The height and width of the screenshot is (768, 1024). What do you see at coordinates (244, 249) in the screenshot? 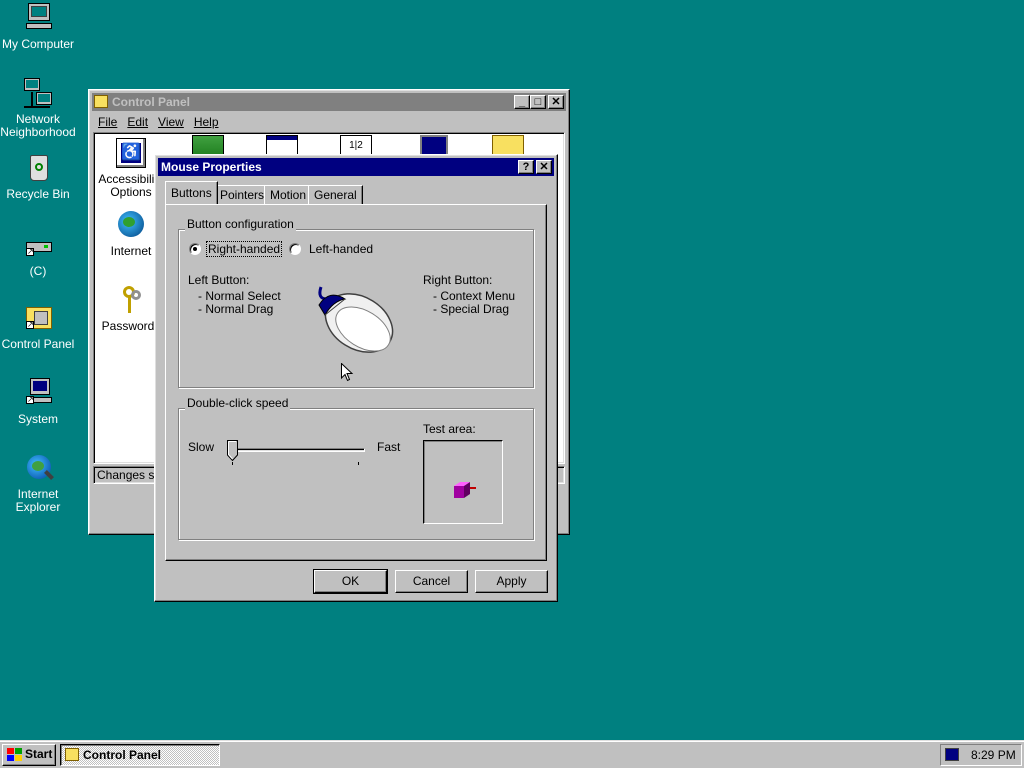
I see `right-handed-label: Right-handed` at bounding box center [244, 249].